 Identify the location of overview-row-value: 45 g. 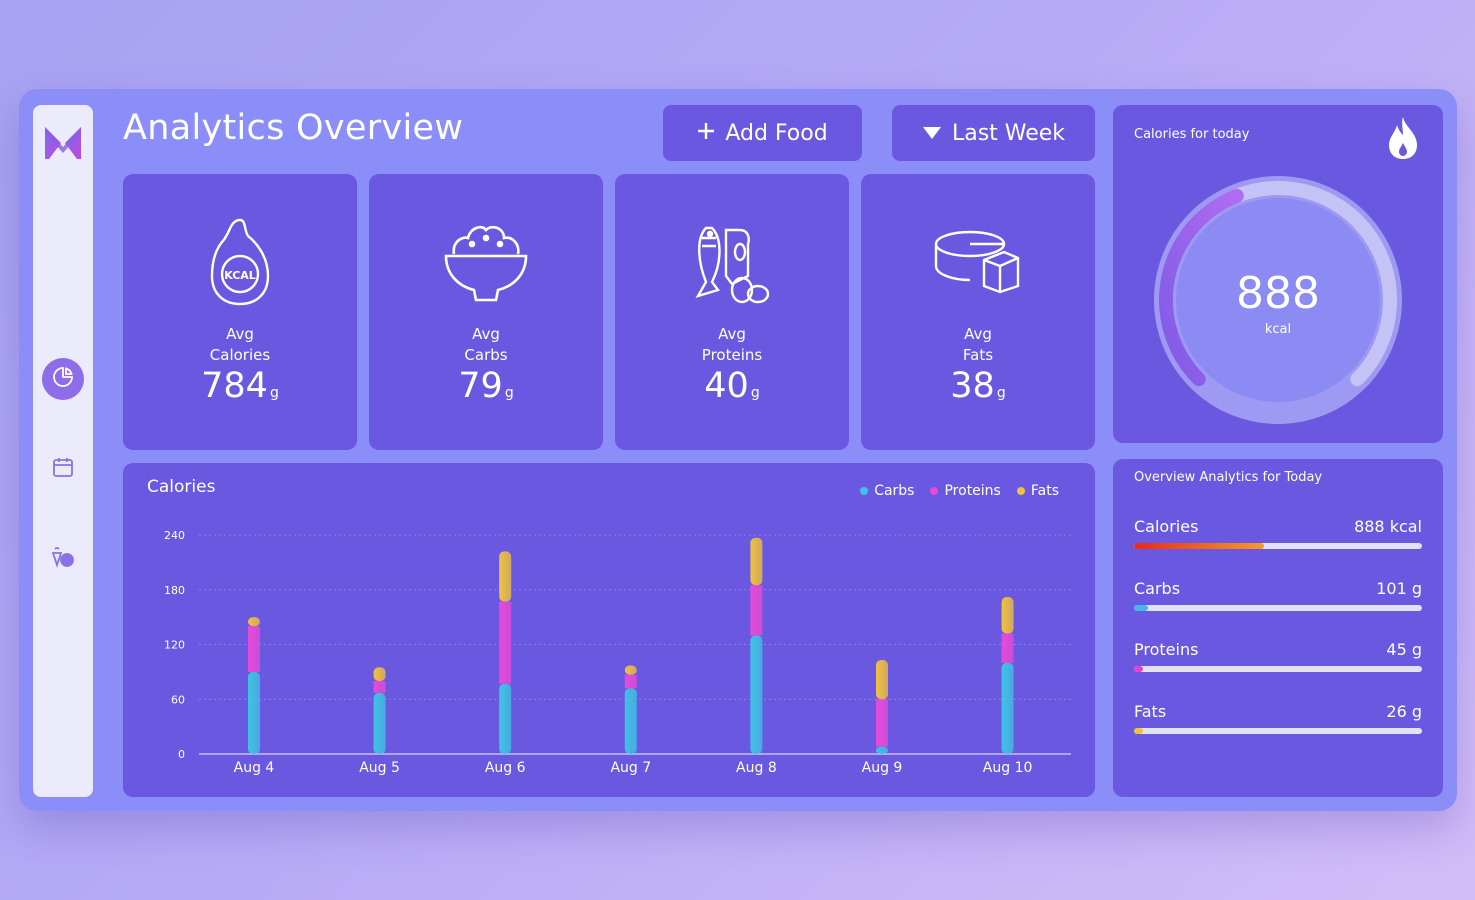
(1404, 649).